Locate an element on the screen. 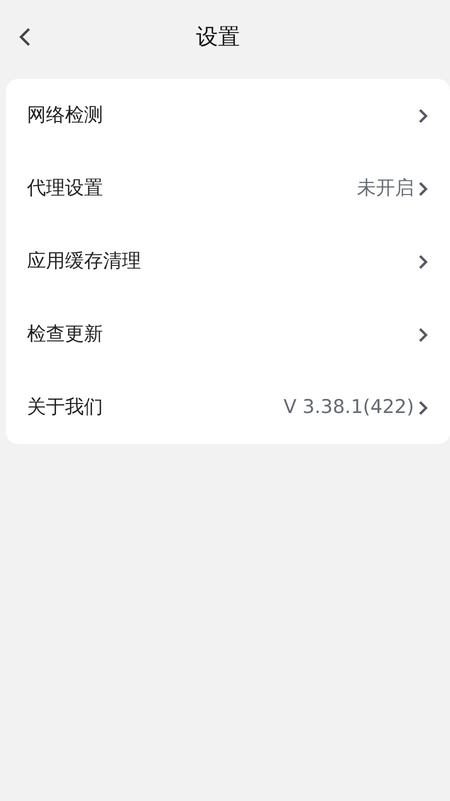 The height and width of the screenshot is (801, 450). settings-item: 网络检测 is located at coordinates (228, 115).